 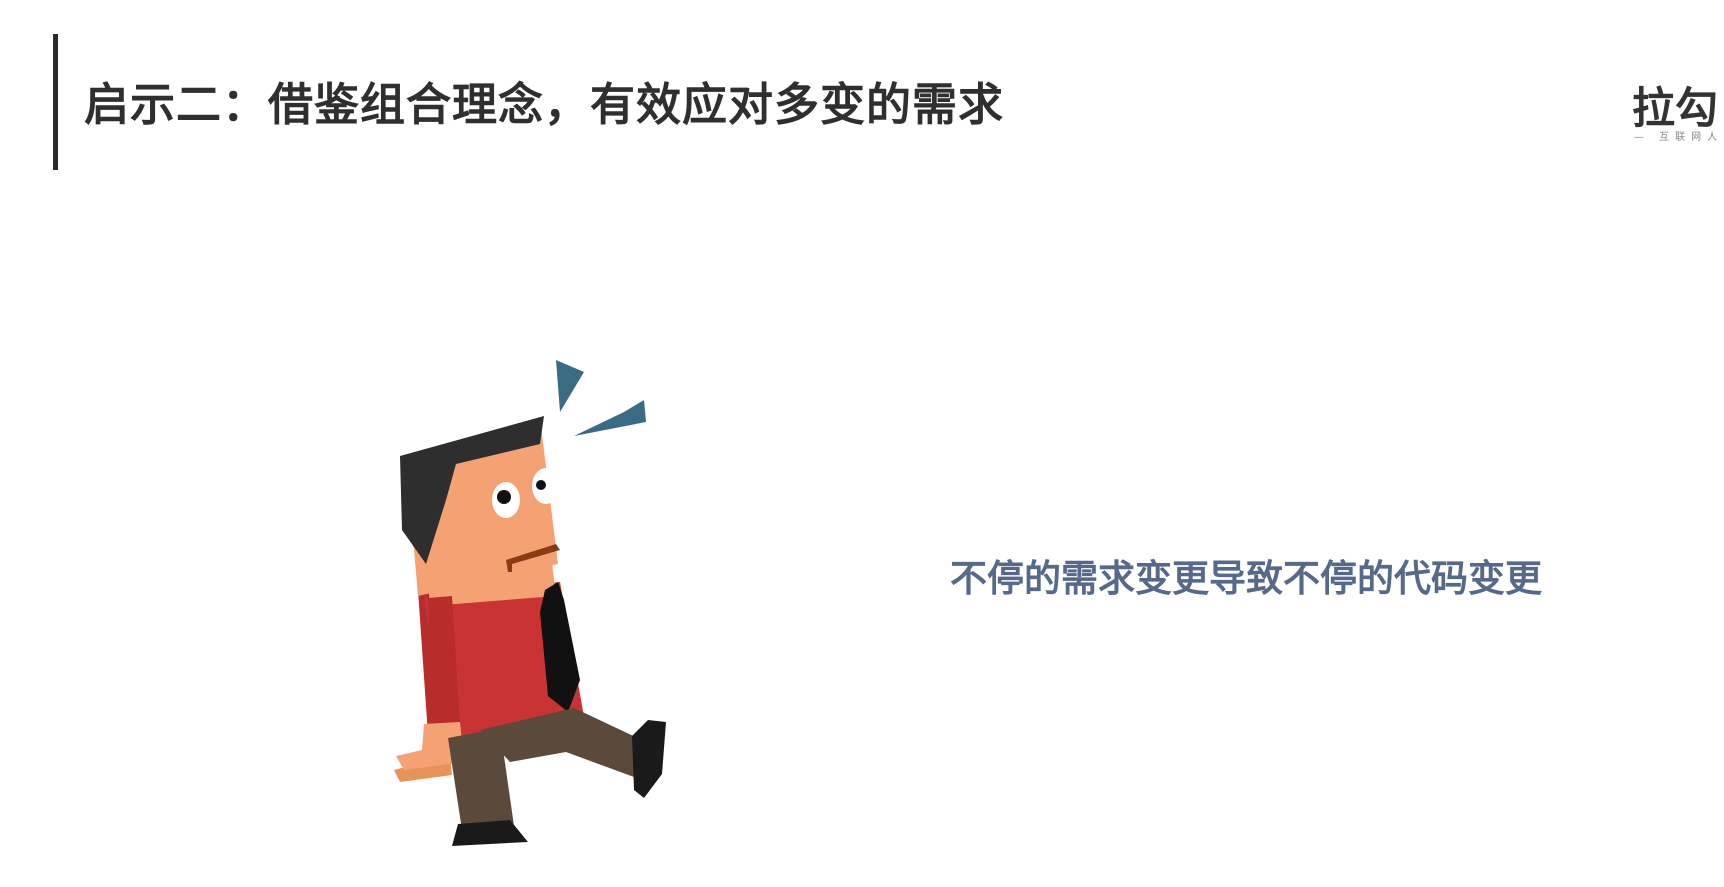 What do you see at coordinates (649, 759) in the screenshot?
I see `front-shoe-icon` at bounding box center [649, 759].